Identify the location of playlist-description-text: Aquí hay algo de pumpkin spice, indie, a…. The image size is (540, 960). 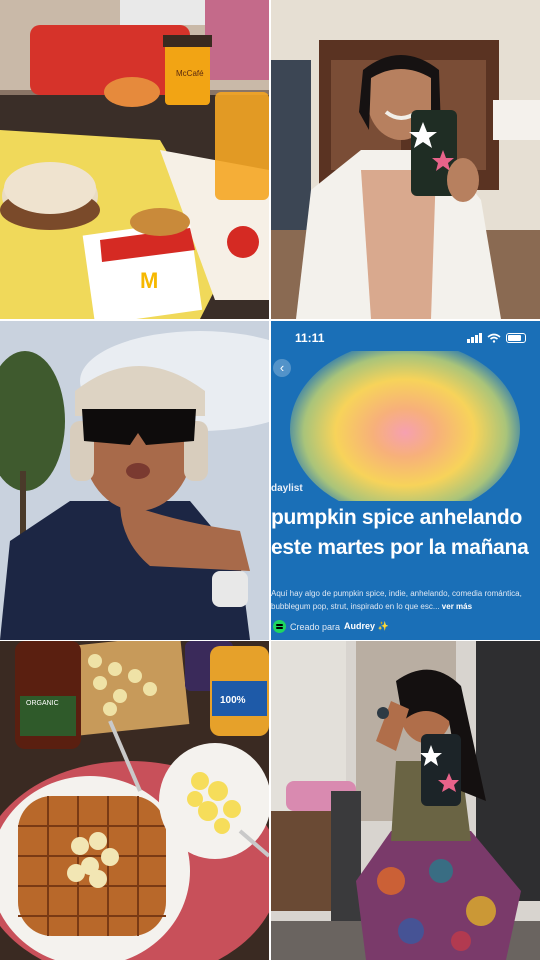
(396, 600).